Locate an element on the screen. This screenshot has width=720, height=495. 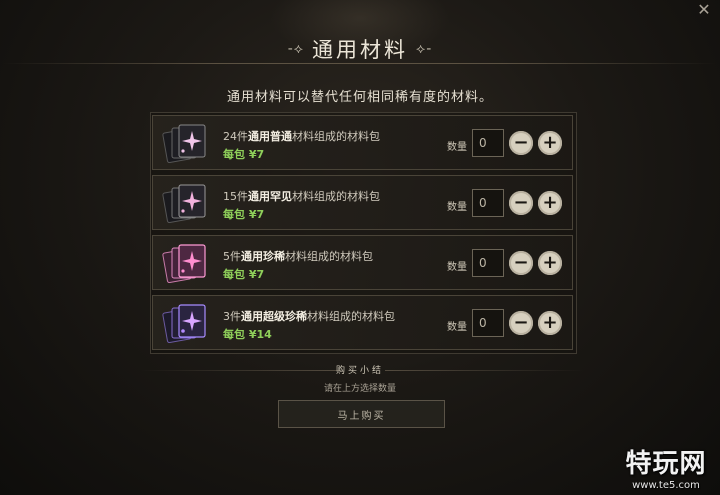
row-title: 3件通用超级珍稀材料组成的材料包 is located at coordinates (309, 316).